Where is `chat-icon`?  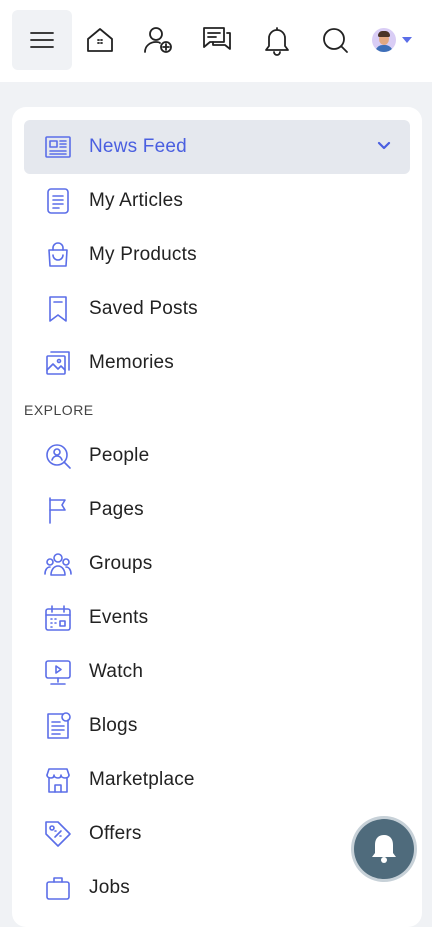 chat-icon is located at coordinates (217, 38).